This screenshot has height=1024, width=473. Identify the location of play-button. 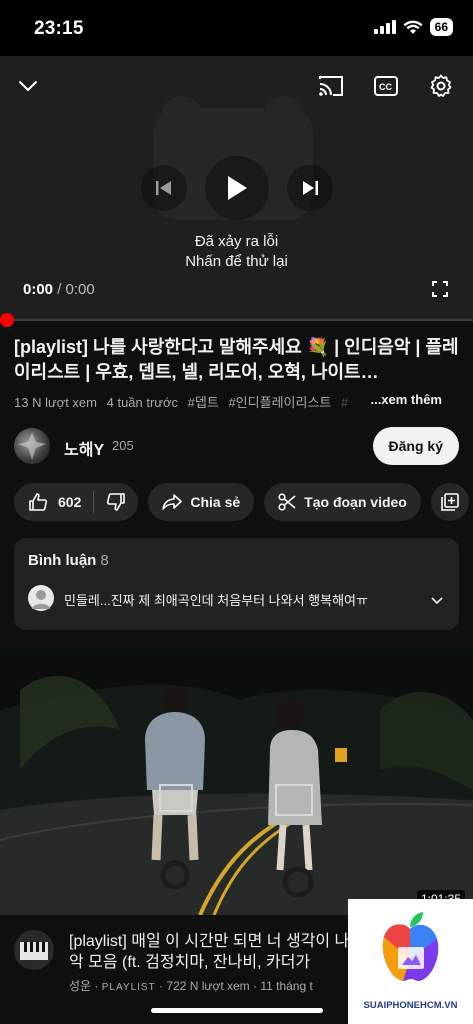
(236, 188).